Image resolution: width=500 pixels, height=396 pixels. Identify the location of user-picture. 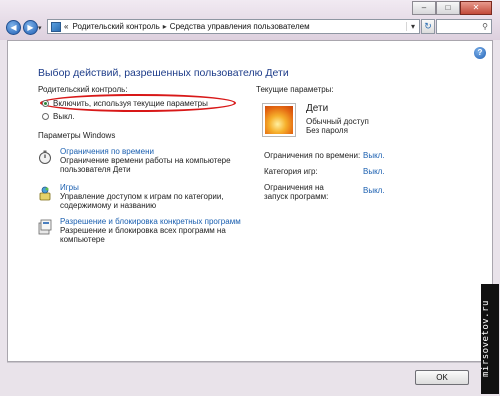
(279, 120).